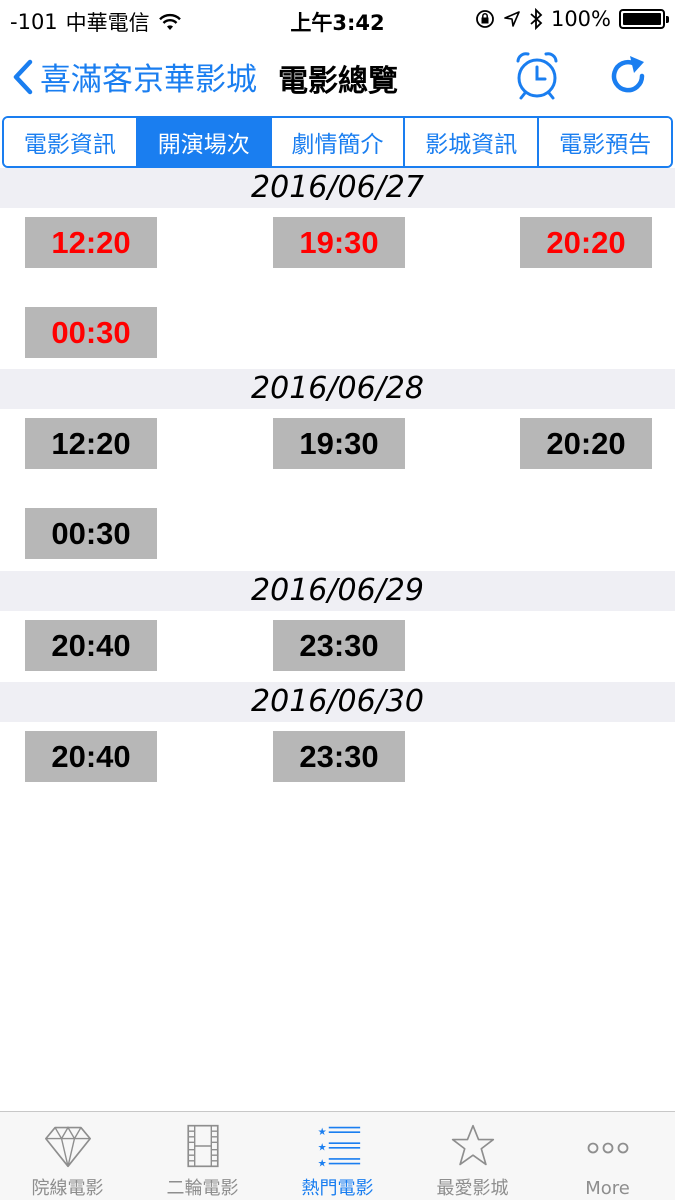 This screenshot has width=675, height=1200. Describe the element at coordinates (337, 591) in the screenshot. I see `date-header: 2016/06/29` at that location.